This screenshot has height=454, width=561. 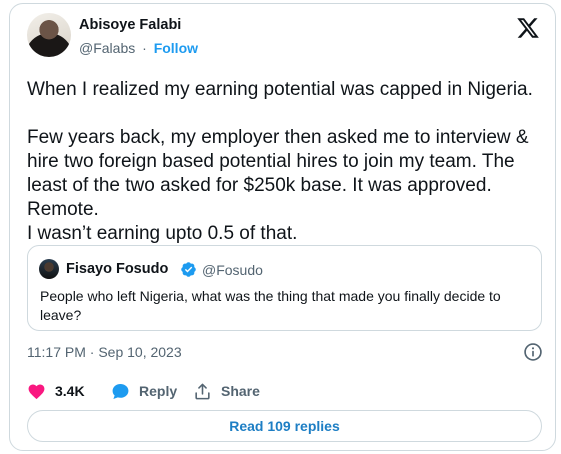 I want to click on tweet-timestamp: 11:17 PM · Sep 10, 2023, so click(x=104, y=352).